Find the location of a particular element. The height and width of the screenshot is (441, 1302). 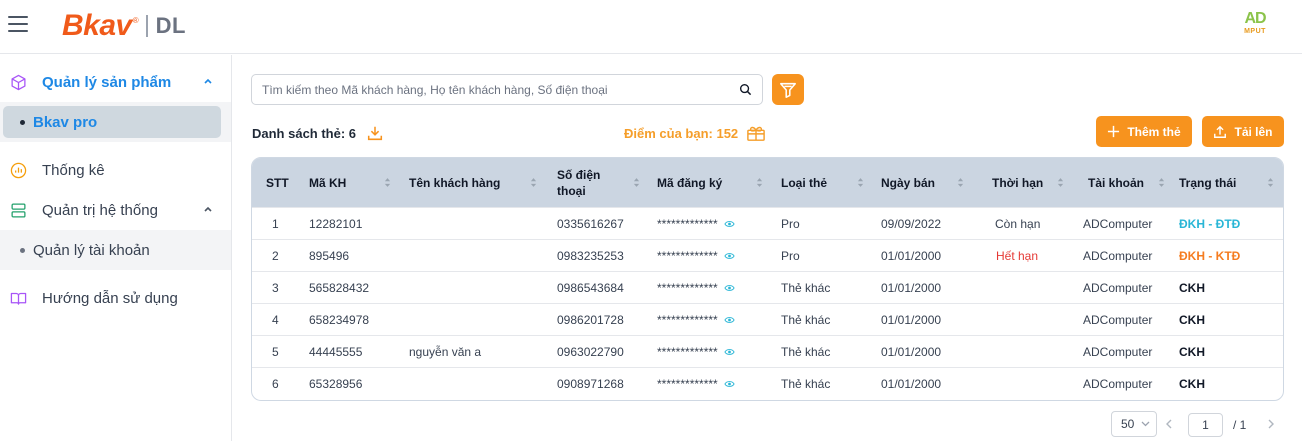

cell-stt: 4 is located at coordinates (275, 319).